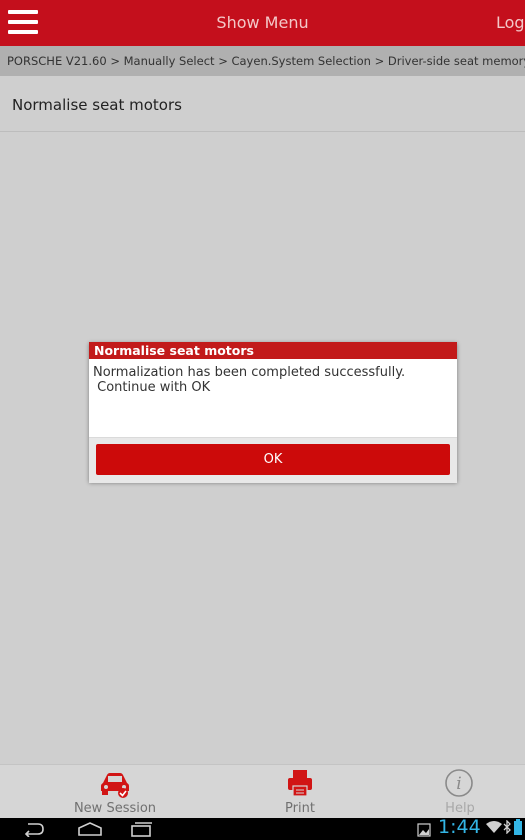 The image size is (525, 840). Describe the element at coordinates (518, 827) in the screenshot. I see `battery-icon` at that location.